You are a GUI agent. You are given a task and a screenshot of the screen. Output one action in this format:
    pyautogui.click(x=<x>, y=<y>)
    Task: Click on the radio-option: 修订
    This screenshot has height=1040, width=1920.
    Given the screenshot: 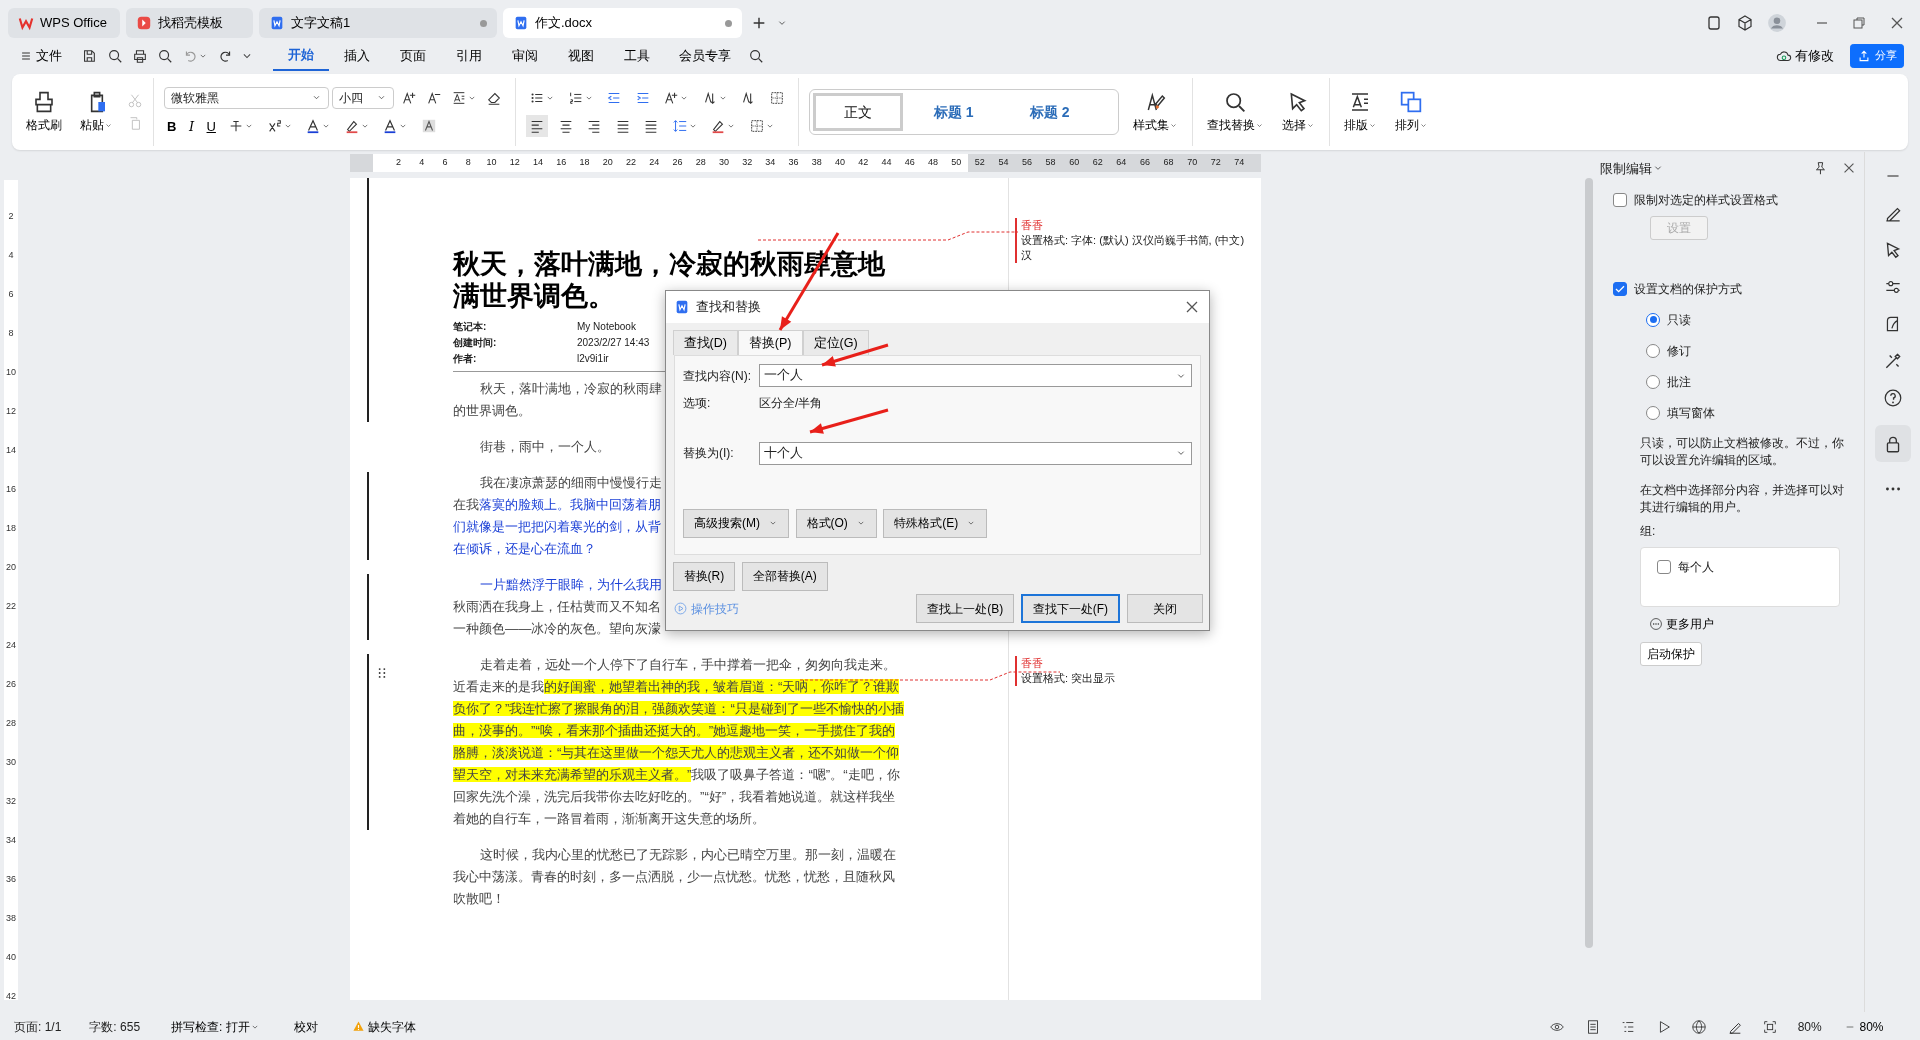 What is the action you would take?
    pyautogui.click(x=1753, y=350)
    